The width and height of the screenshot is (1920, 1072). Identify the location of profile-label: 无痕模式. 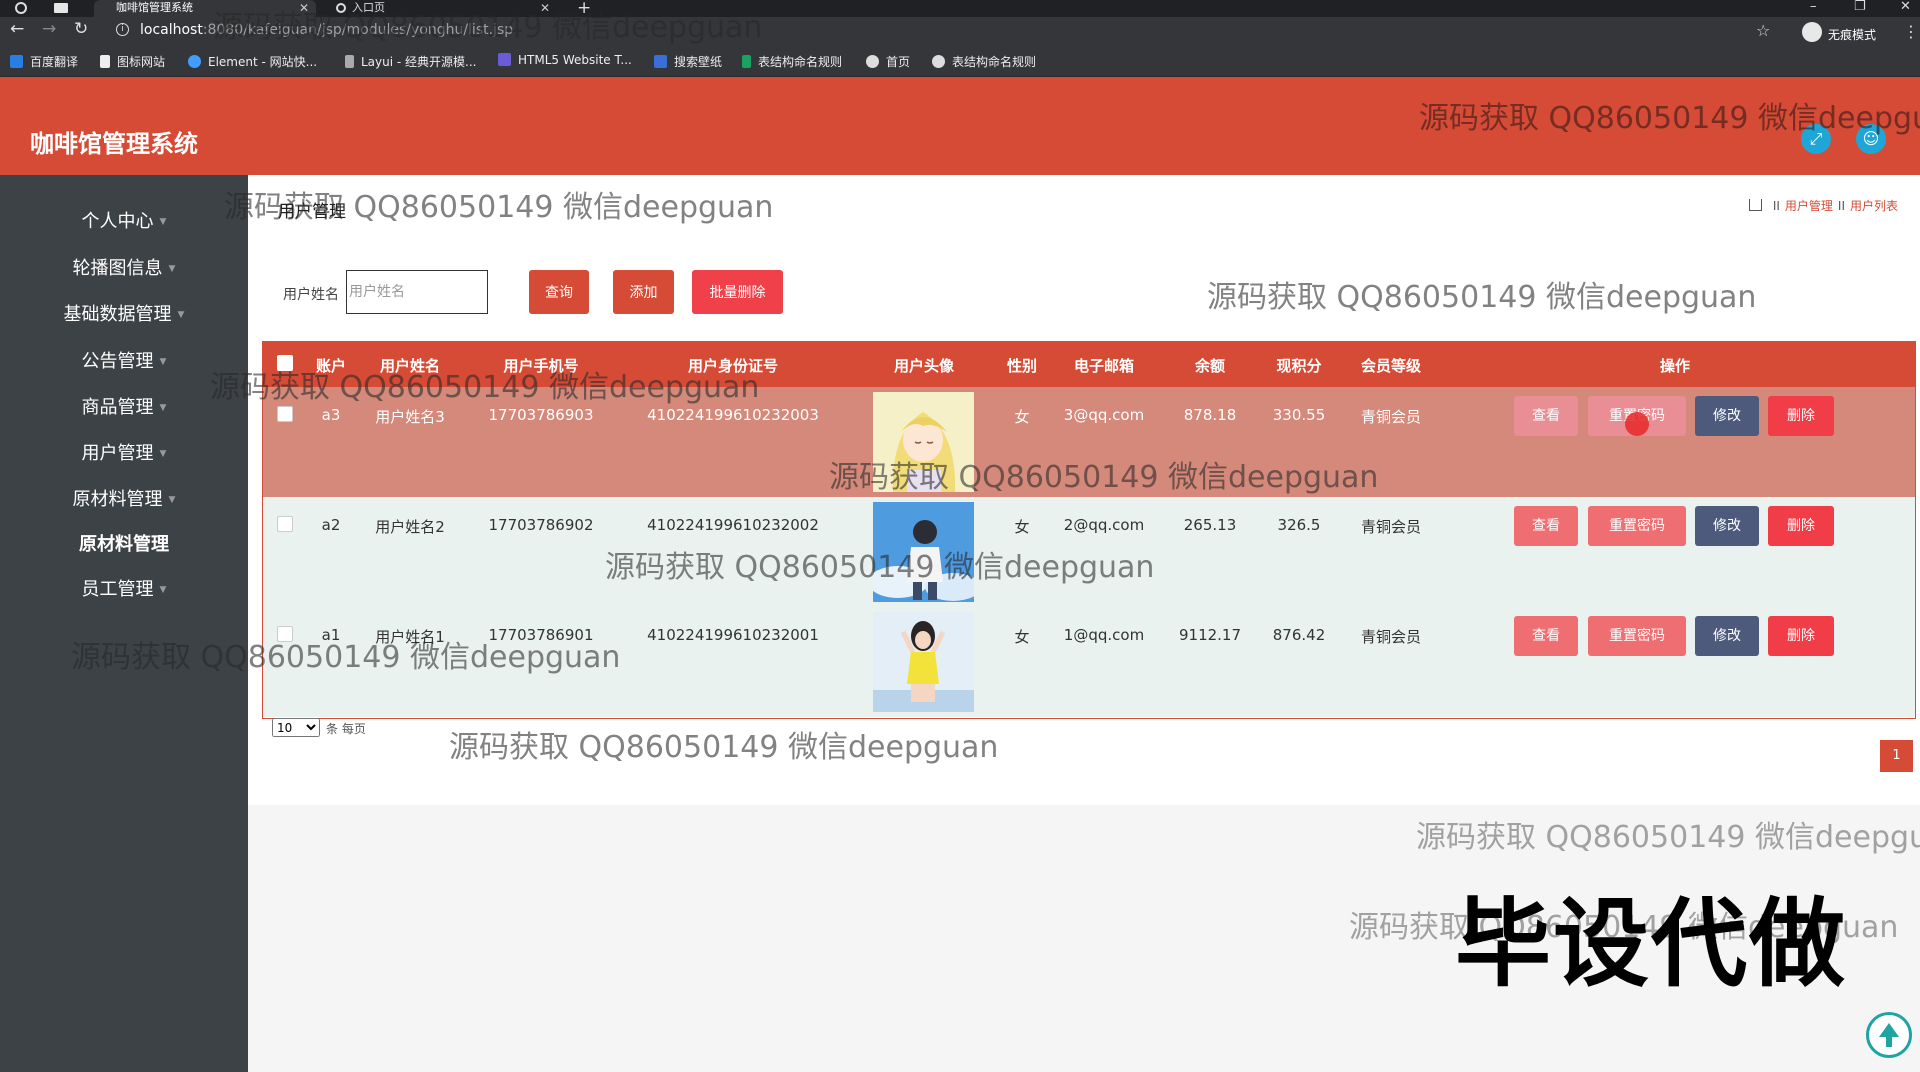
(1852, 34).